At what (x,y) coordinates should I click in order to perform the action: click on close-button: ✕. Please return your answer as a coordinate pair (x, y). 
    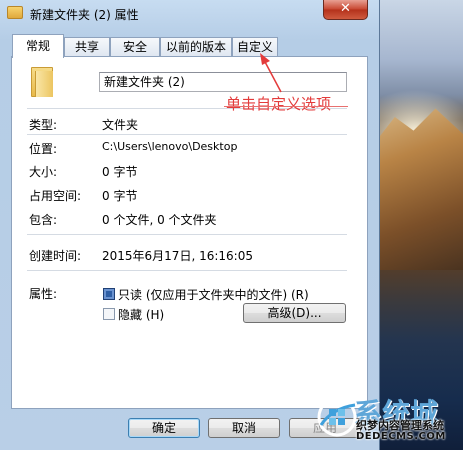
    Looking at the image, I should click on (345, 10).